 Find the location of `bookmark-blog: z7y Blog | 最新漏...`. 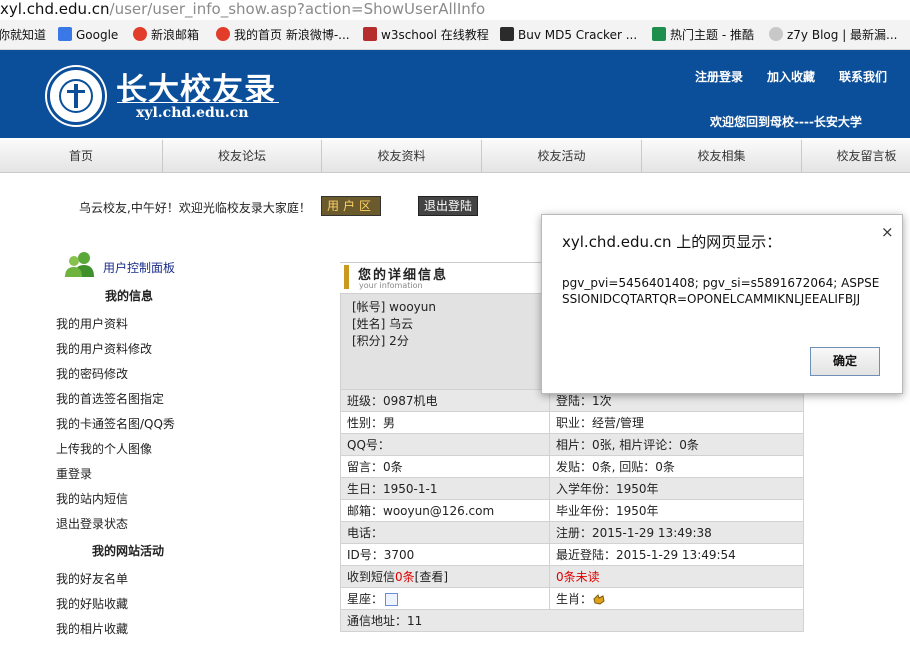

bookmark-blog: z7y Blog | 最新漏... is located at coordinates (833, 35).